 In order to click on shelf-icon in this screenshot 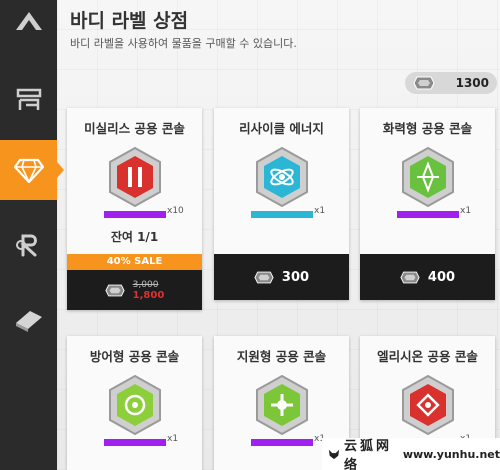, I will do `click(28, 99)`.